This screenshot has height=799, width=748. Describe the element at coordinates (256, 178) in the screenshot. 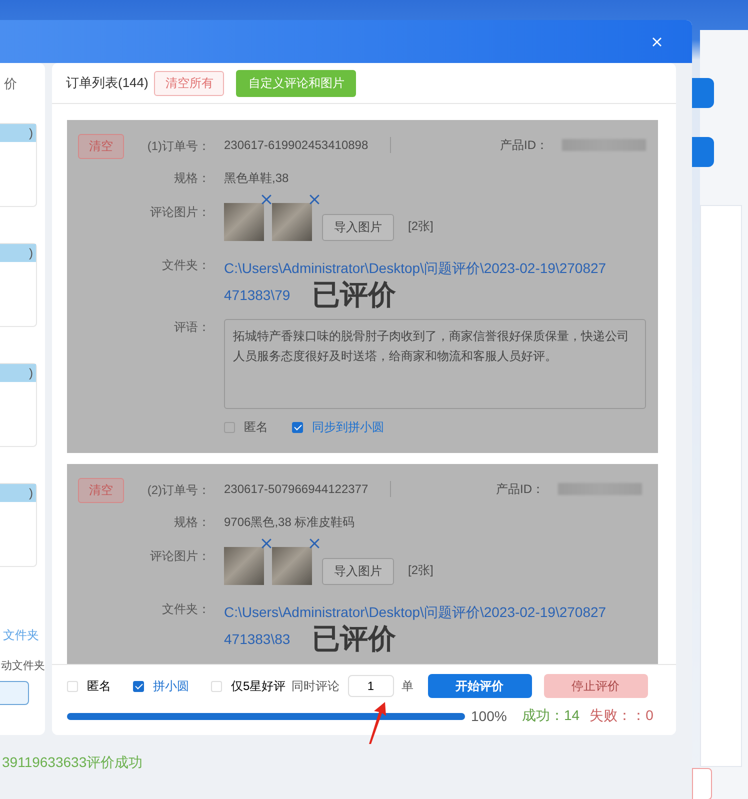

I see `spec-value: 黑色单鞋,38` at that location.